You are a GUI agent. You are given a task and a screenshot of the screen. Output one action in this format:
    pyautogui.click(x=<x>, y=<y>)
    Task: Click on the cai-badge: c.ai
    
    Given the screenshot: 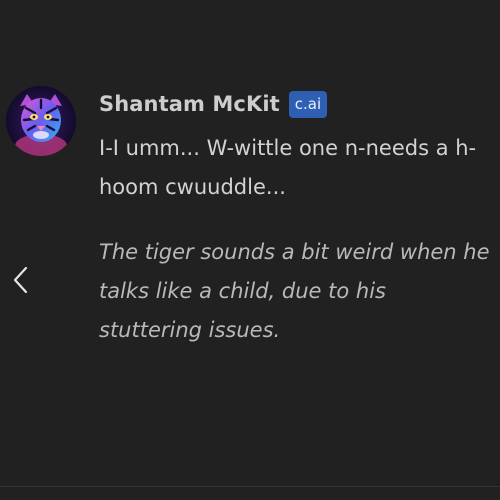 What is the action you would take?
    pyautogui.click(x=308, y=104)
    